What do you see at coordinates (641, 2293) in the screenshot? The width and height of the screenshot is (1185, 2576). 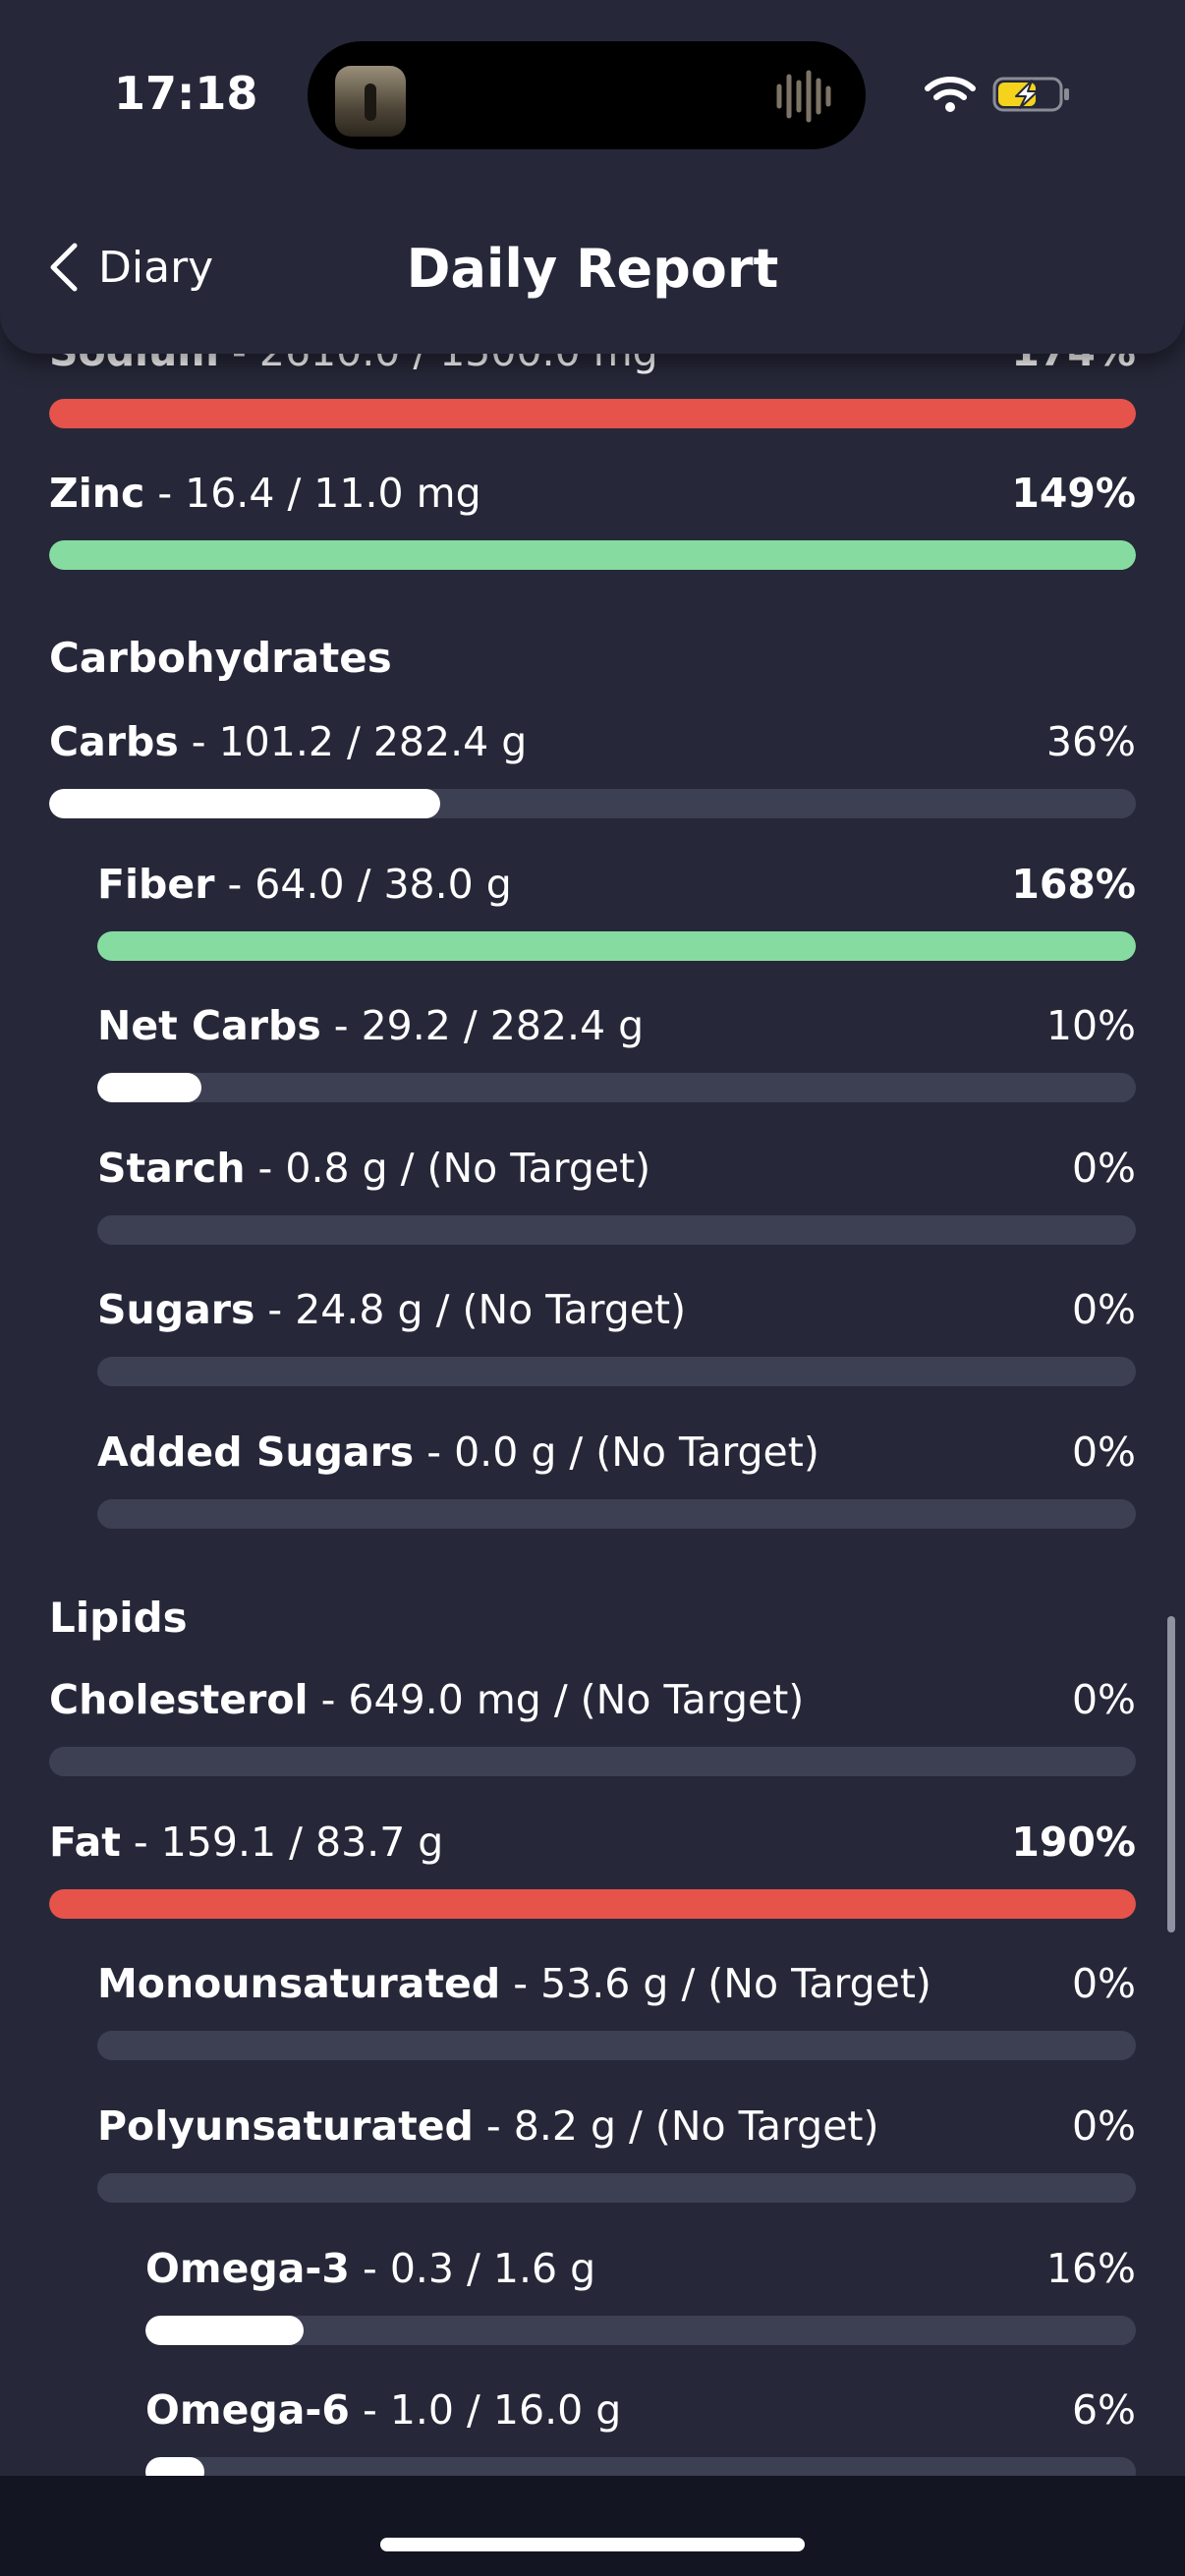 I see `nutrient-row-omega-3: Omega-3 - 0.3 / 1.6 g 16%` at bounding box center [641, 2293].